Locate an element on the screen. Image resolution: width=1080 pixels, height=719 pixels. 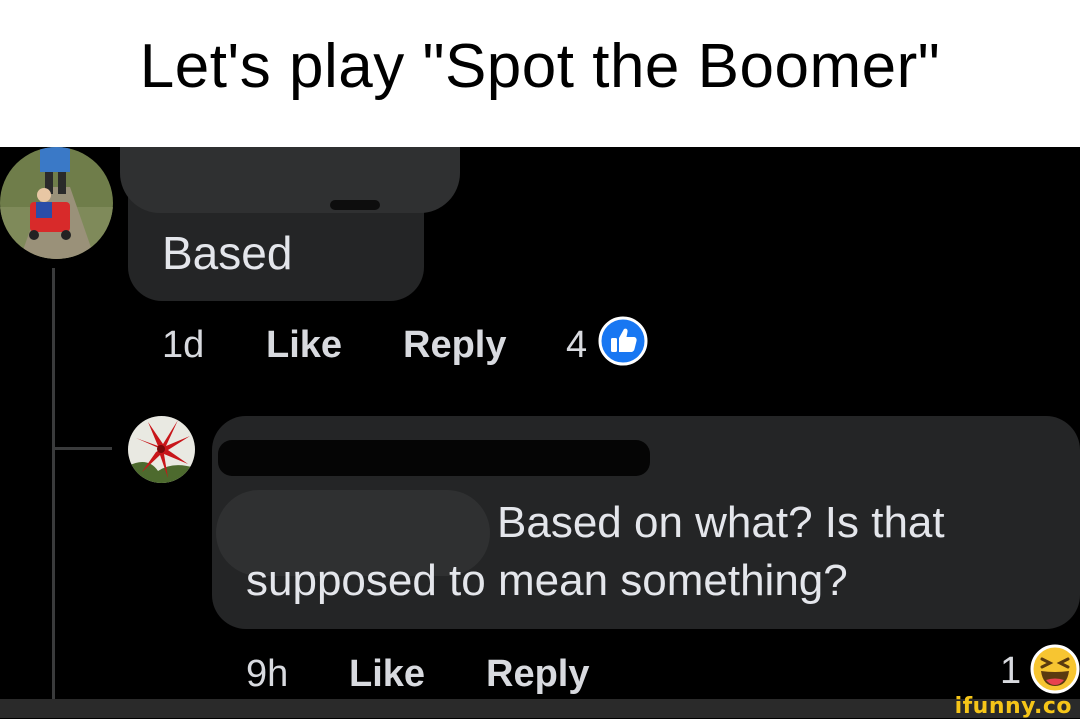
comment-1-reply-button: Reply is located at coordinates (454, 345).